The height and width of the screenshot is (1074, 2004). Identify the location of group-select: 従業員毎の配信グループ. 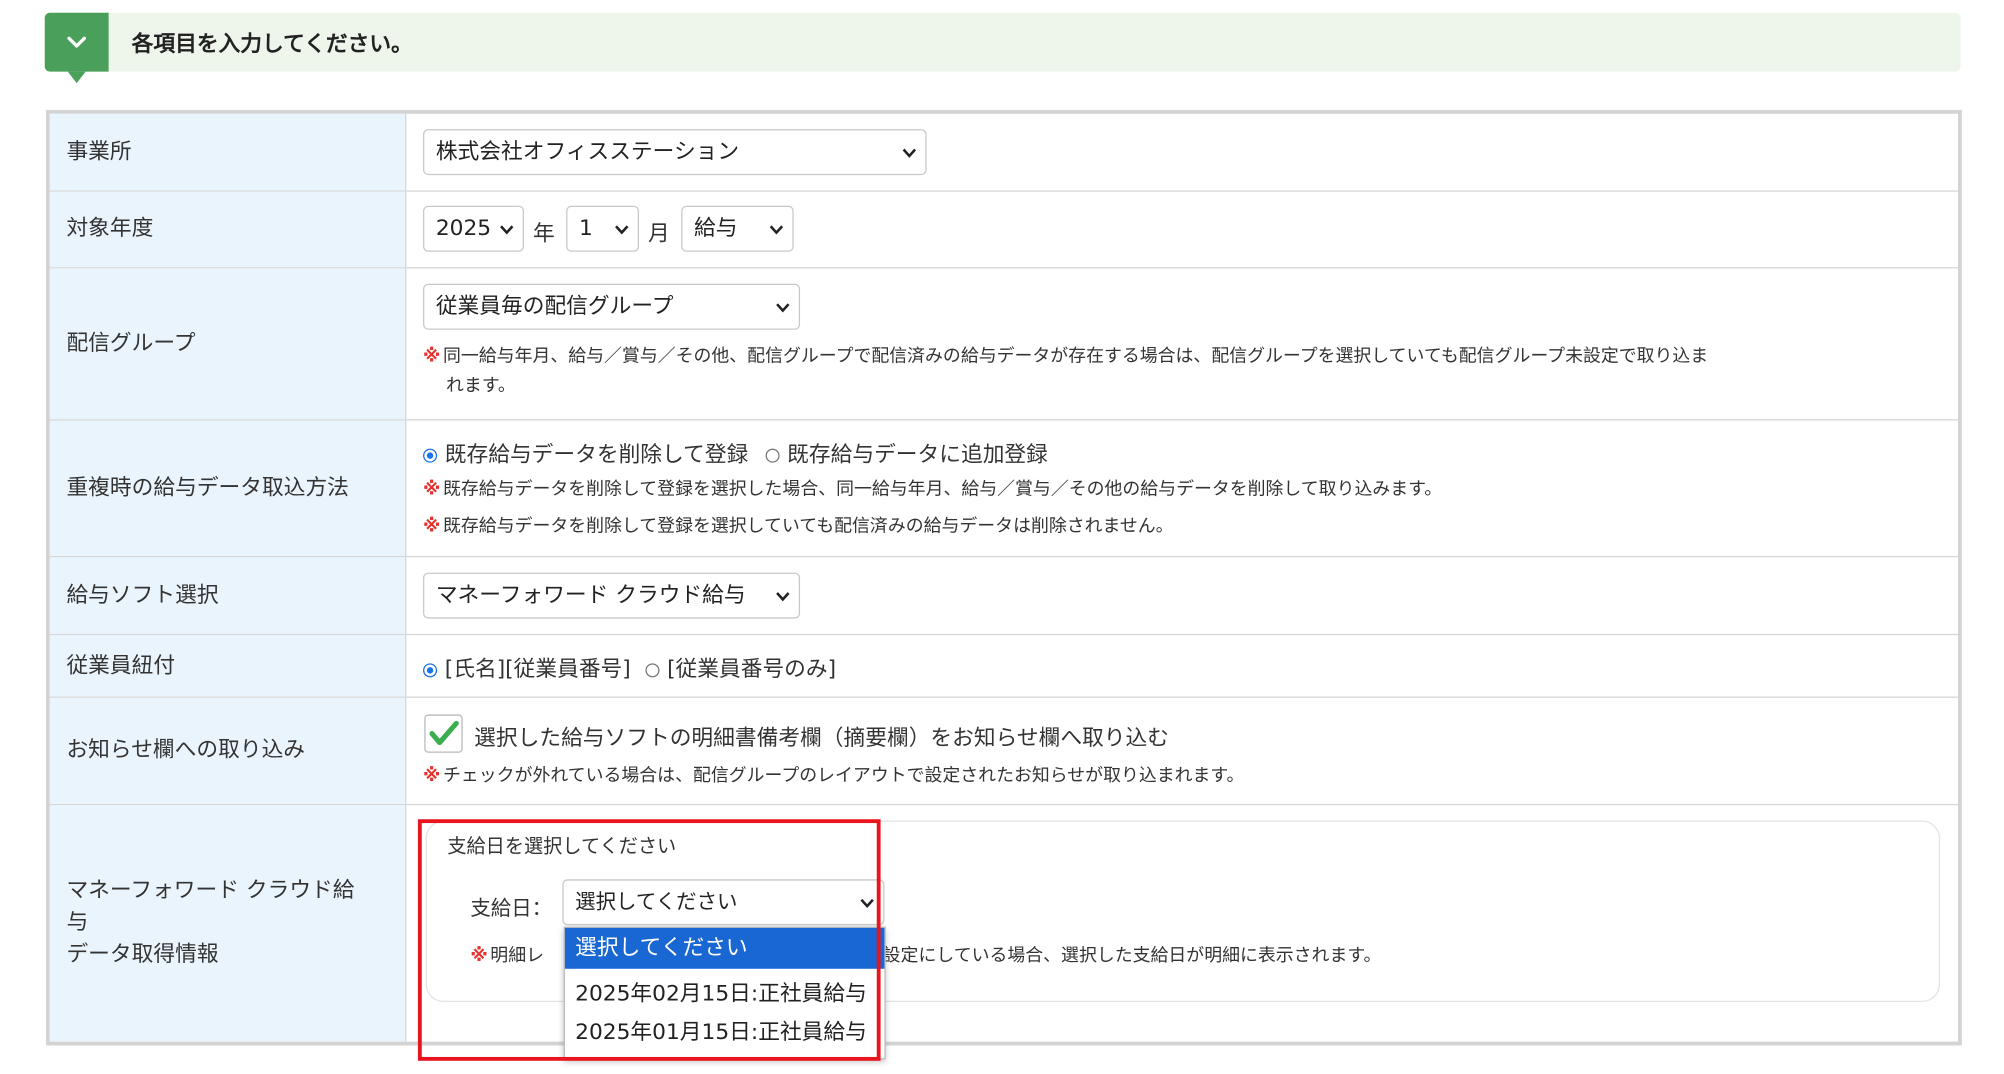
(612, 306).